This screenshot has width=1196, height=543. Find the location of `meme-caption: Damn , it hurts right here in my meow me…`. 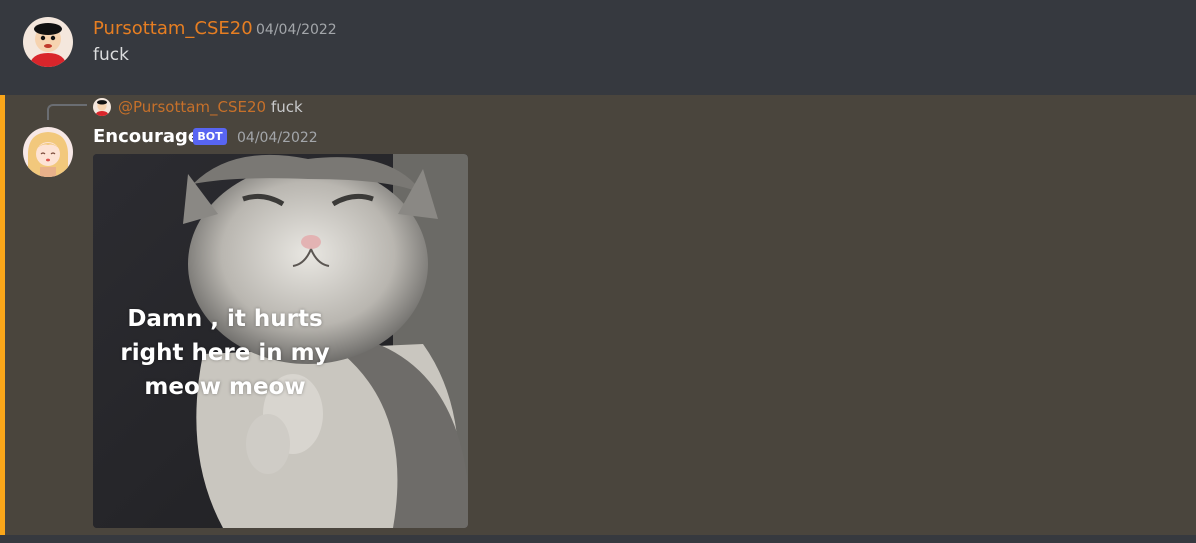

meme-caption: Damn , it hurts right here in my meow me… is located at coordinates (225, 353).